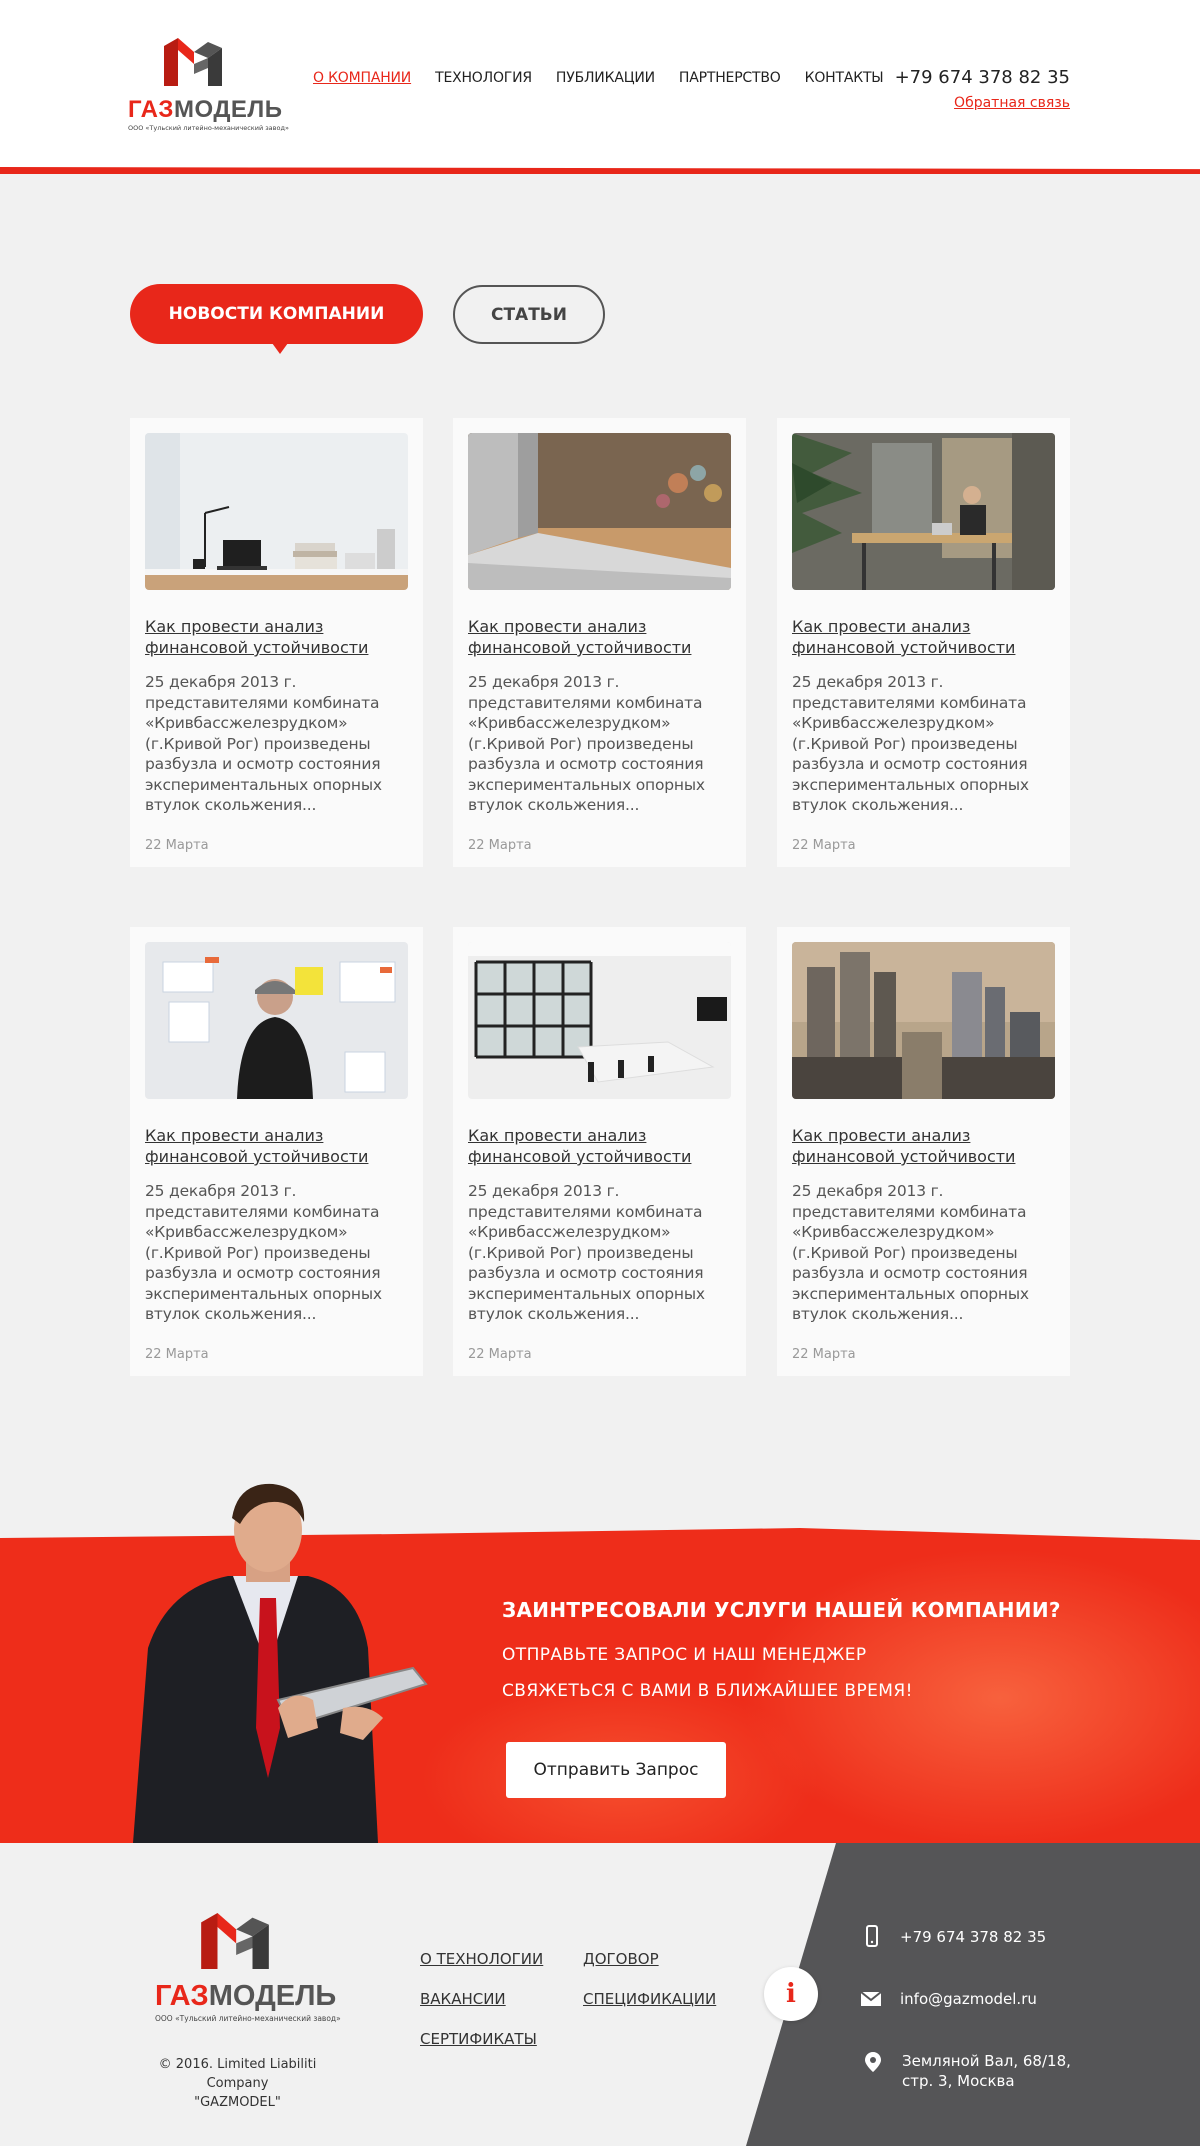 The width and height of the screenshot is (1200, 2146). I want to click on city-skyline-photo, so click(923, 1020).